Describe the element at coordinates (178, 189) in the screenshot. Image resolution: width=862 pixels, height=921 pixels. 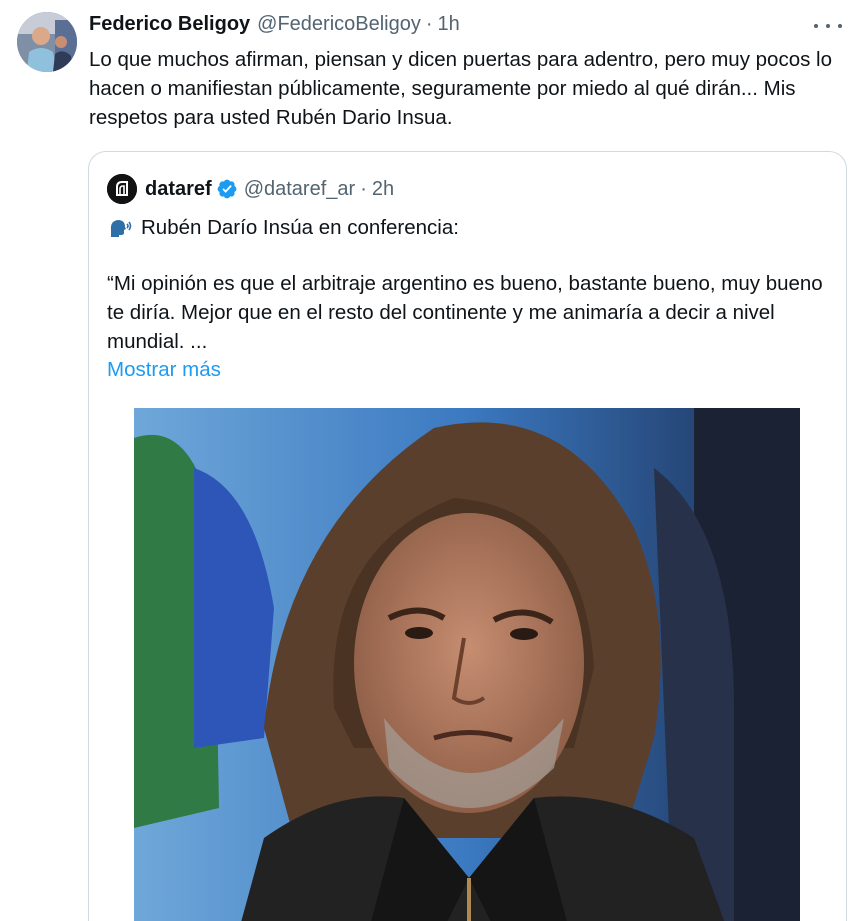
I see `quoted-author-name: dataref` at that location.